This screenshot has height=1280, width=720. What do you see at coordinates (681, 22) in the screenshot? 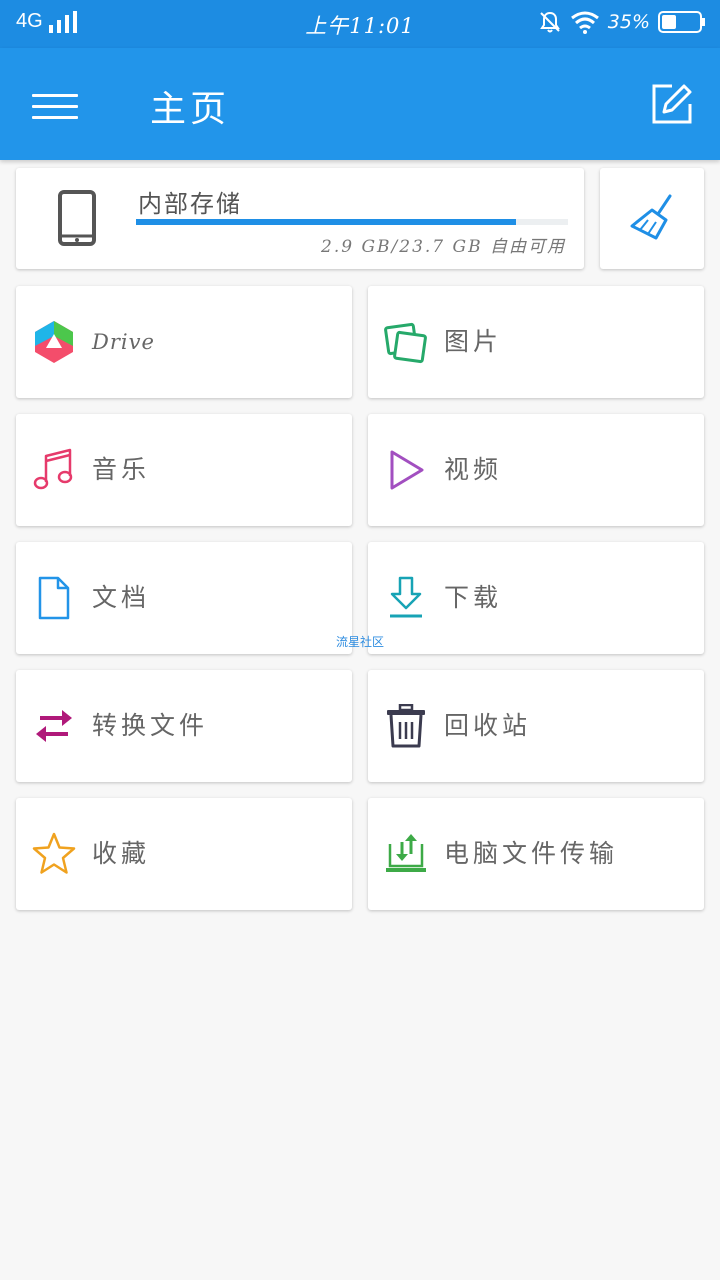
I see `battery-icon` at bounding box center [681, 22].